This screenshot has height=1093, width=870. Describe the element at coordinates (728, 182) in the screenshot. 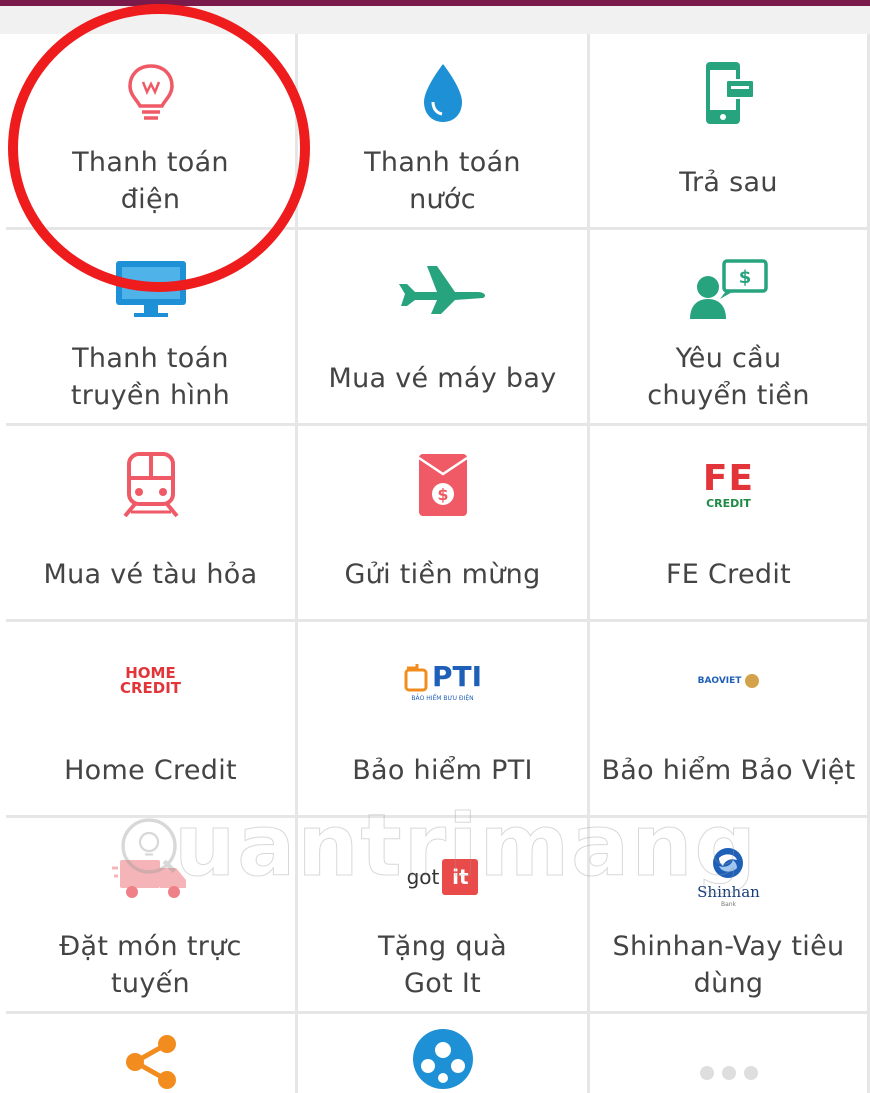

I see `service-label: Trả sau` at that location.